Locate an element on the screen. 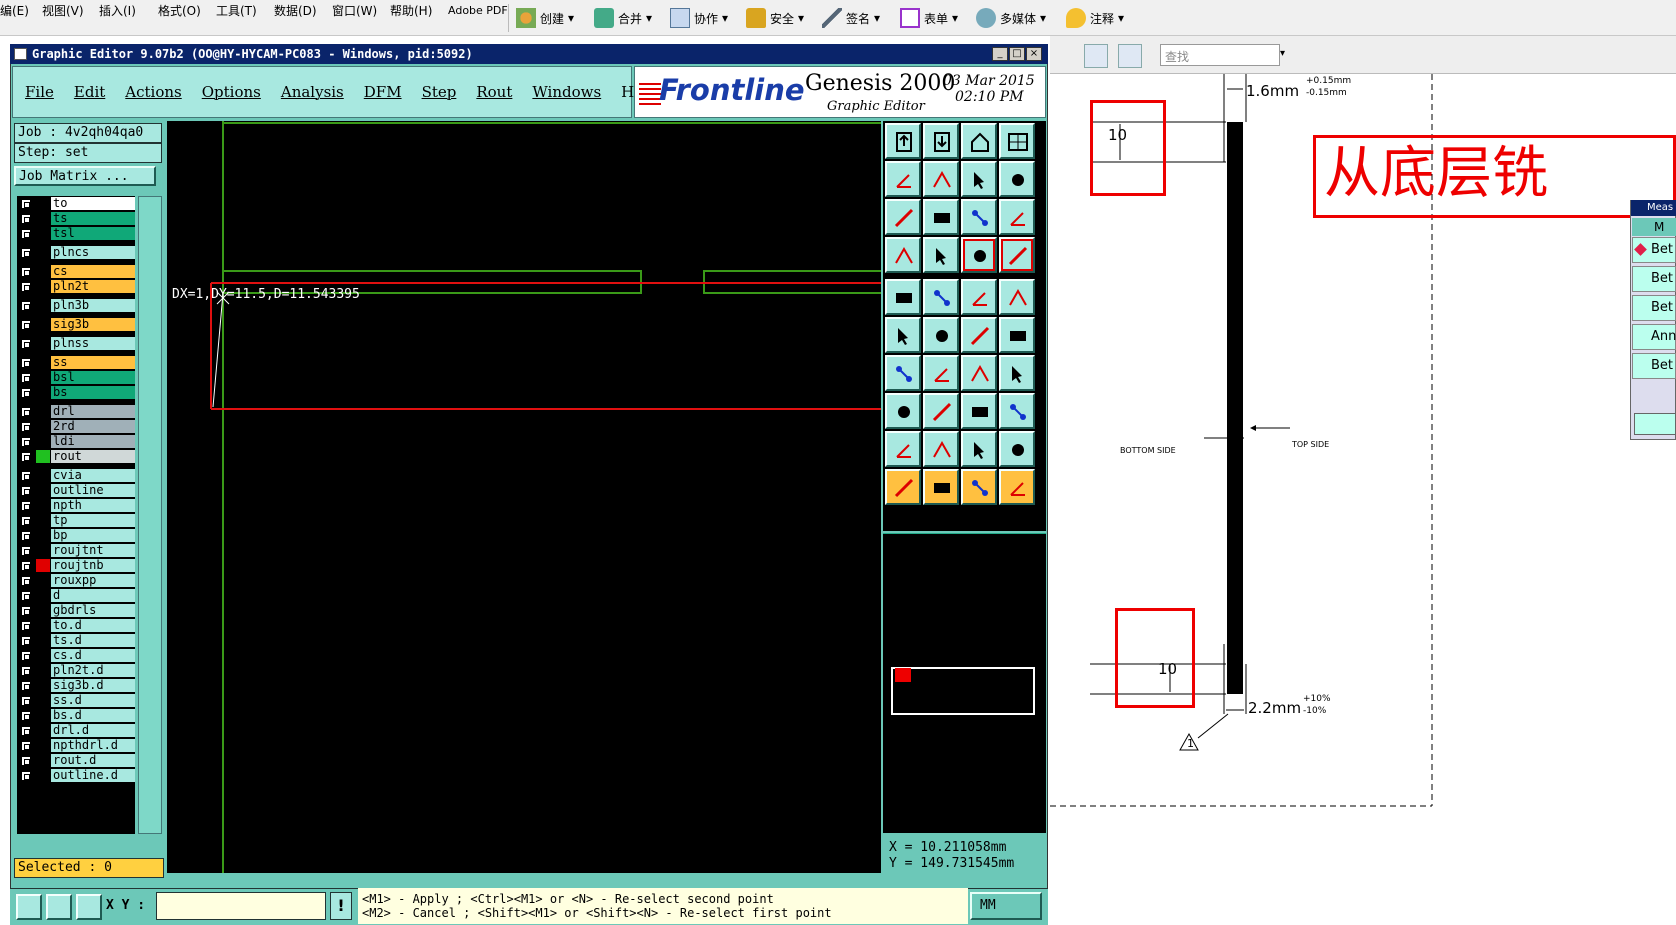 This screenshot has height=925, width=1676. layer-row: ts.d is located at coordinates (76, 640).